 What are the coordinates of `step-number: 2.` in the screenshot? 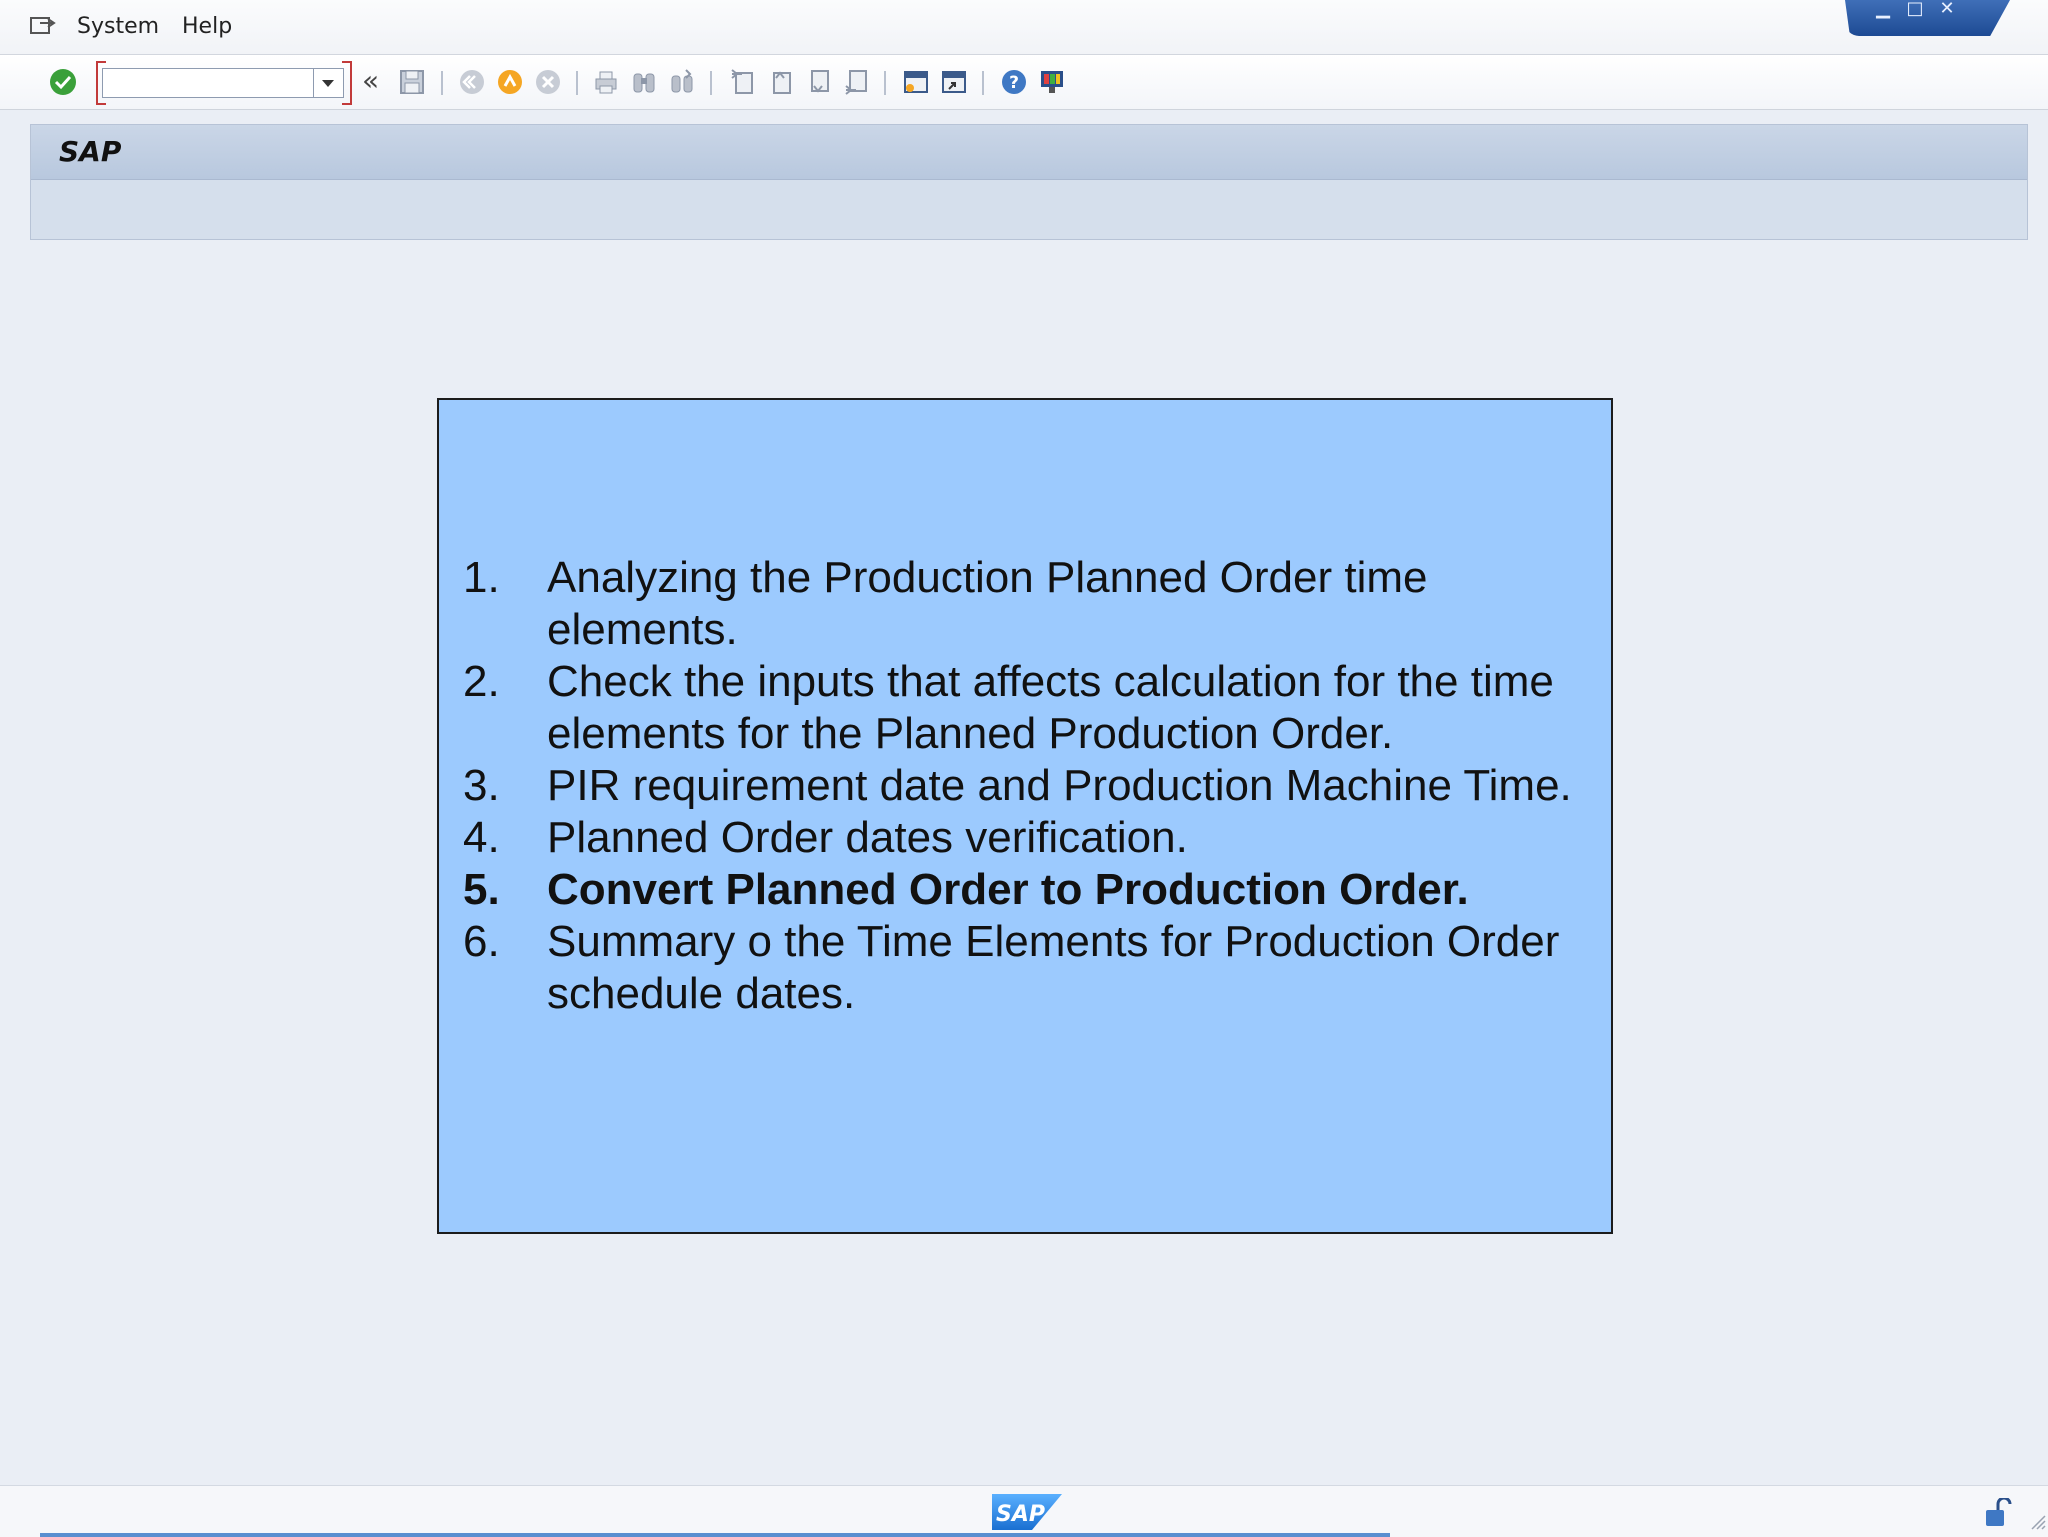 It's located at (481, 681).